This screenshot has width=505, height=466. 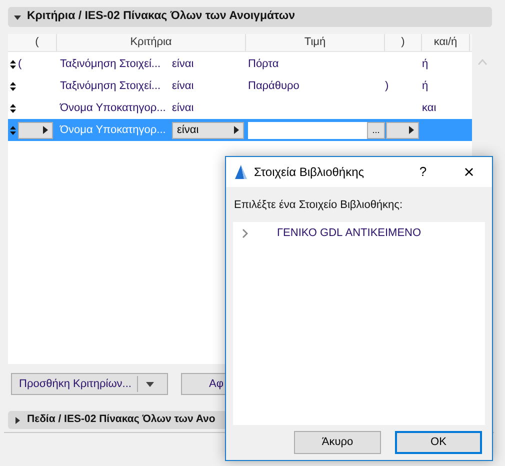 What do you see at coordinates (161, 16) in the screenshot?
I see `section-title: Κριτήρια / IES-02 Πίνακας Όλων των Ανοιγμάτων` at bounding box center [161, 16].